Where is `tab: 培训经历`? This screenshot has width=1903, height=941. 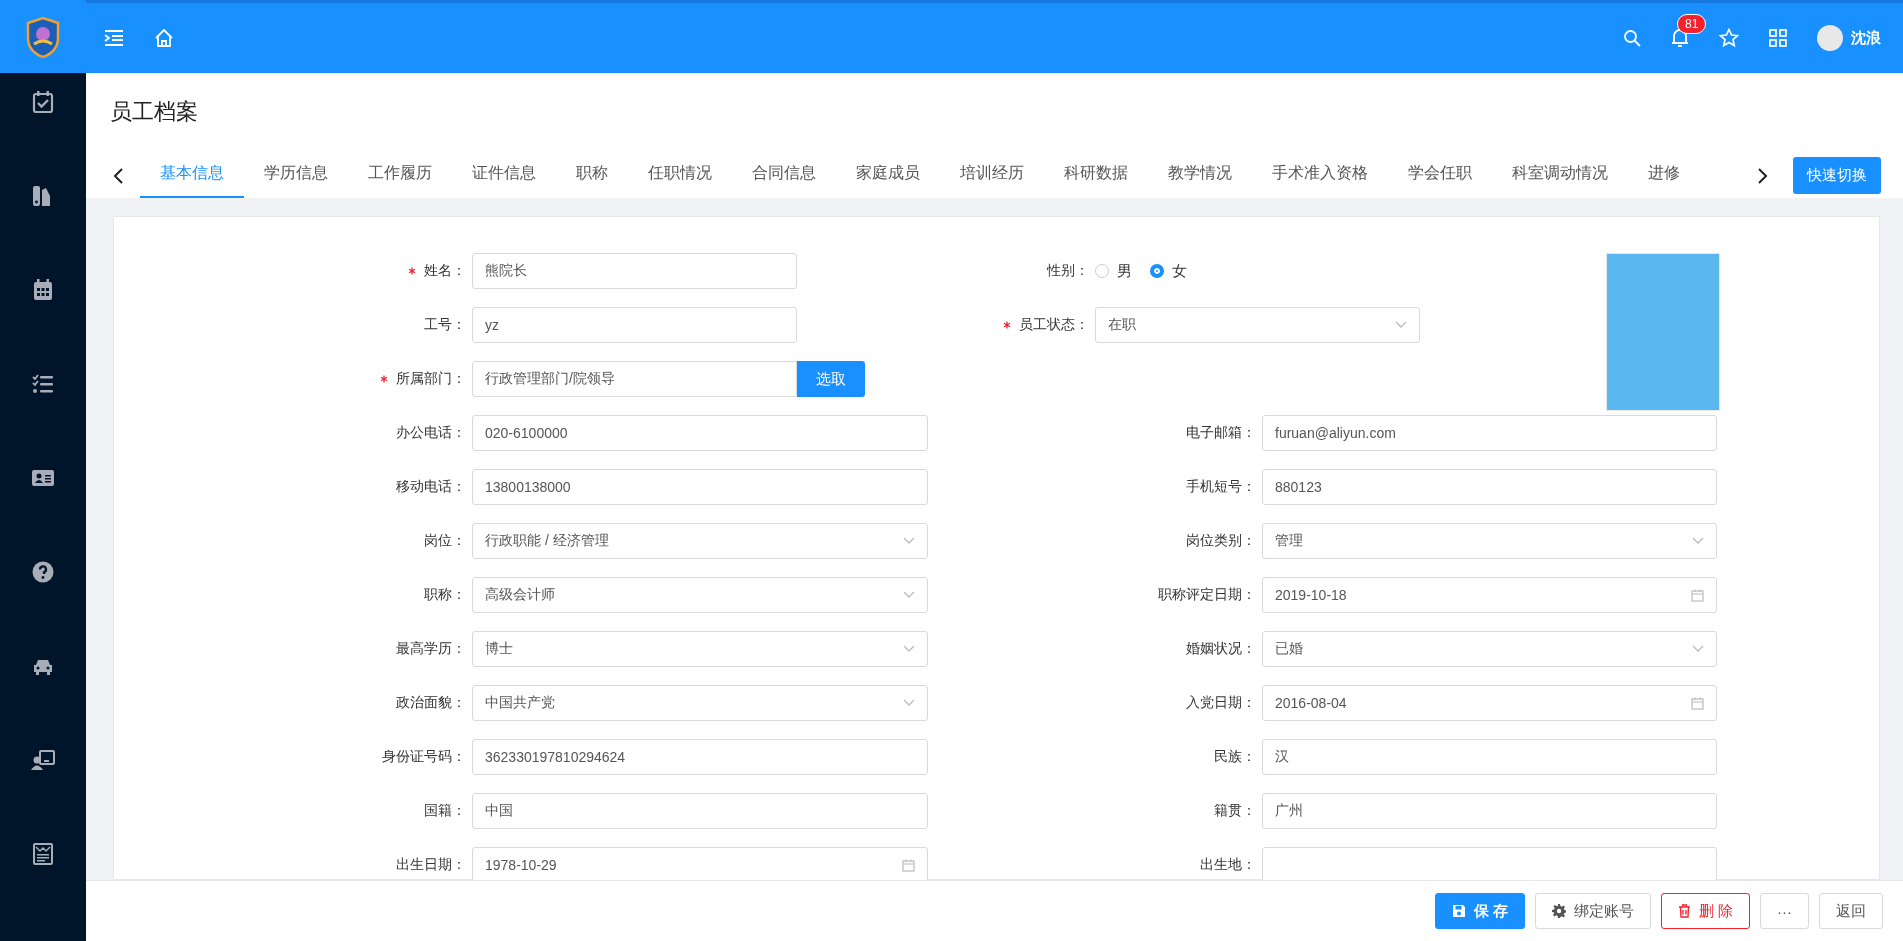
tab: 培训经历 is located at coordinates (992, 175).